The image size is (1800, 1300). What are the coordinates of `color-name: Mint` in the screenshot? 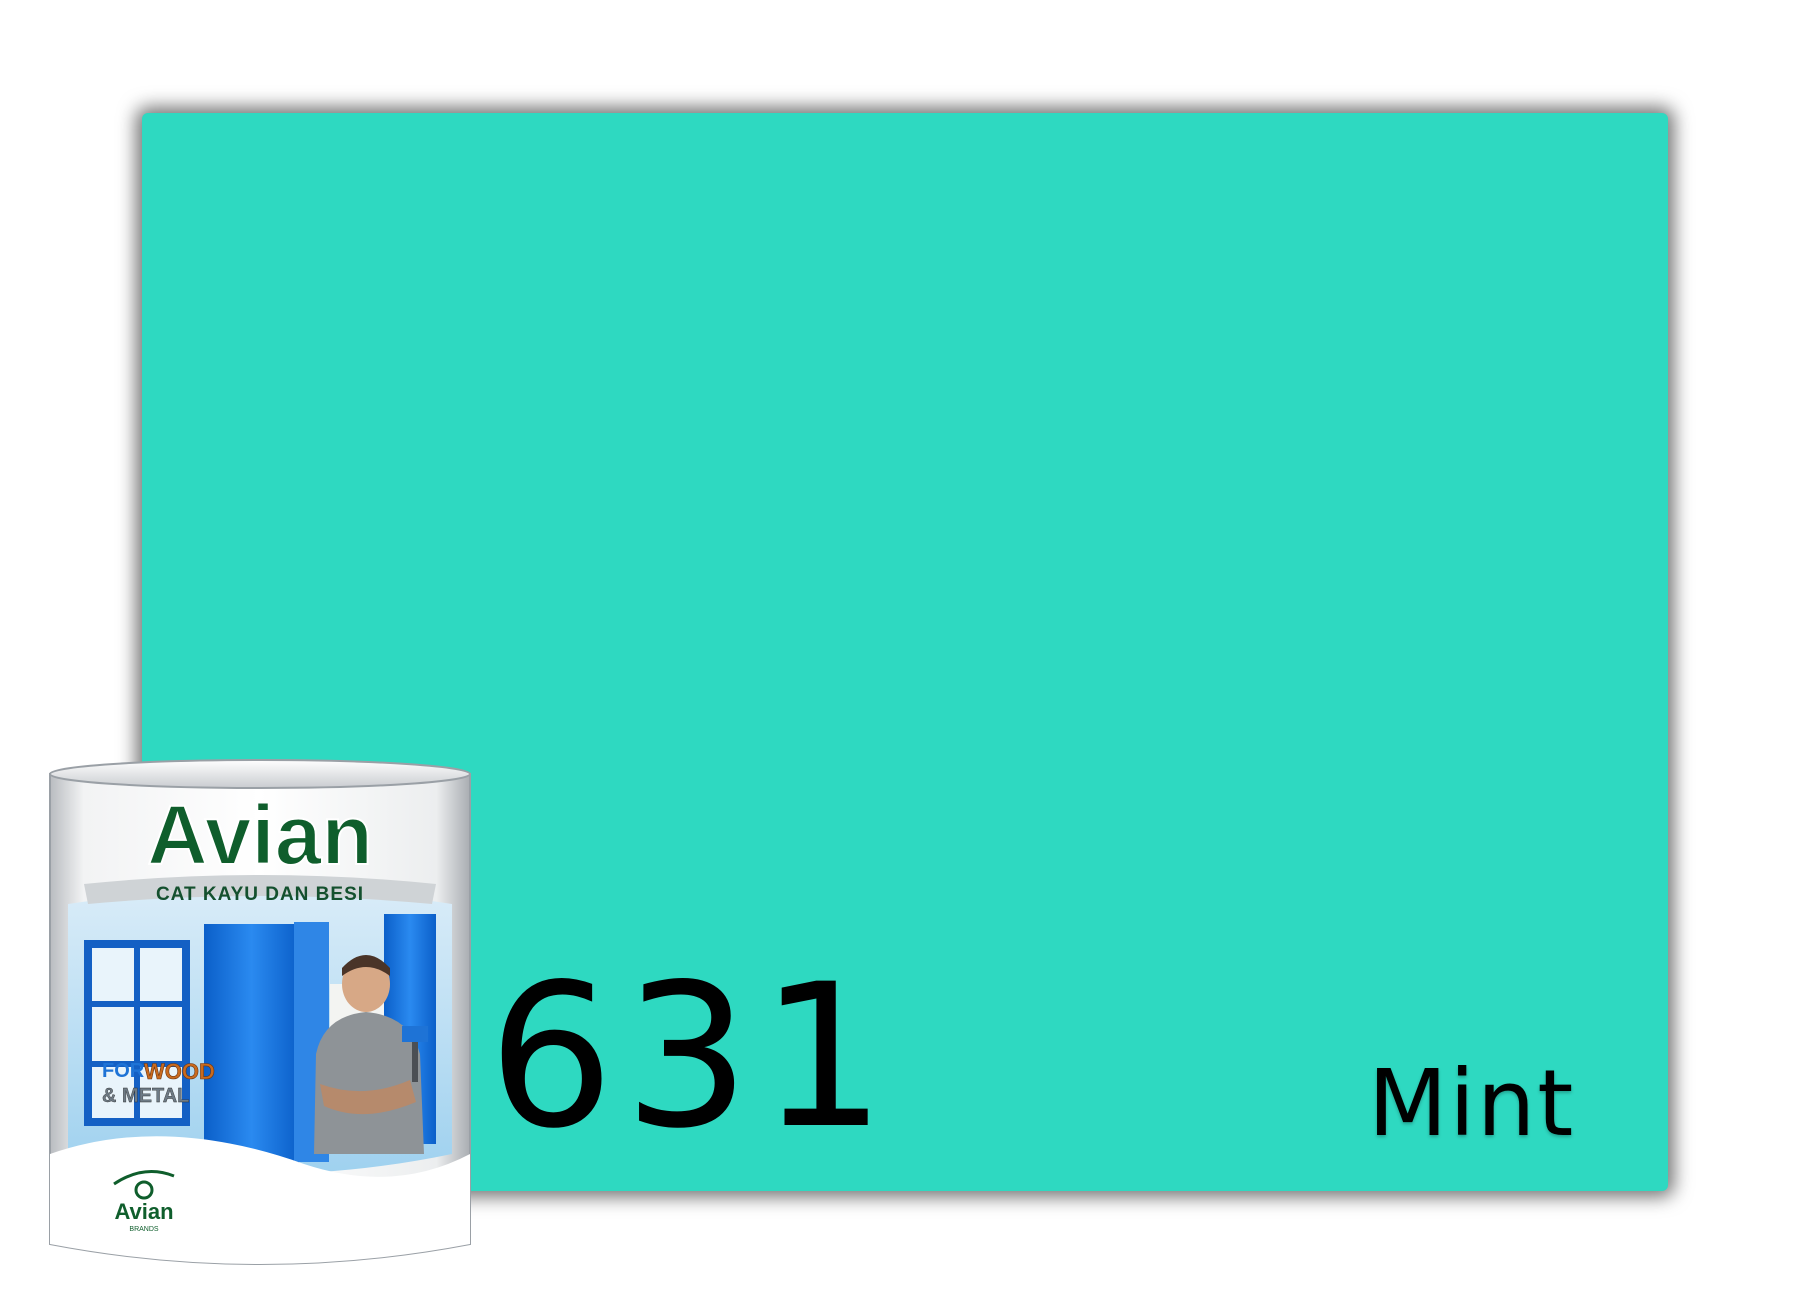 It's located at (1472, 1103).